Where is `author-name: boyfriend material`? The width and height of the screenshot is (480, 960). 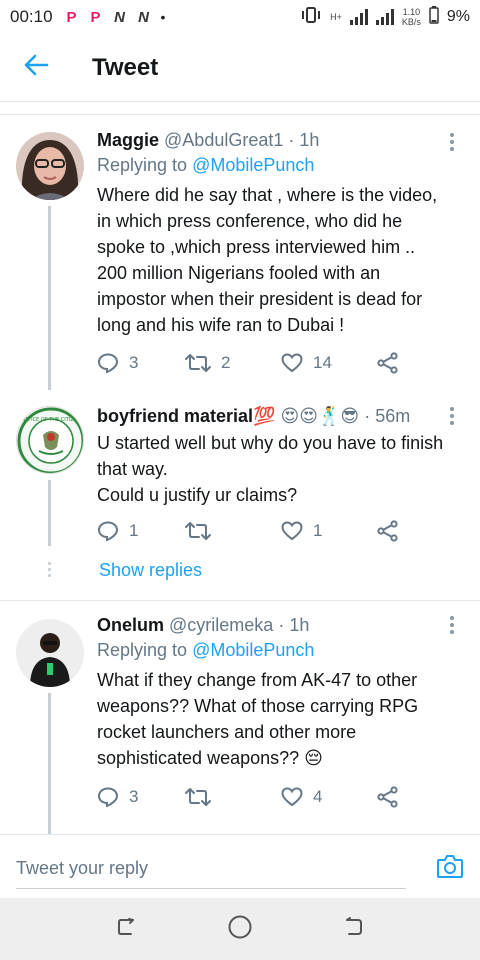
author-name: boyfriend material is located at coordinates (175, 416).